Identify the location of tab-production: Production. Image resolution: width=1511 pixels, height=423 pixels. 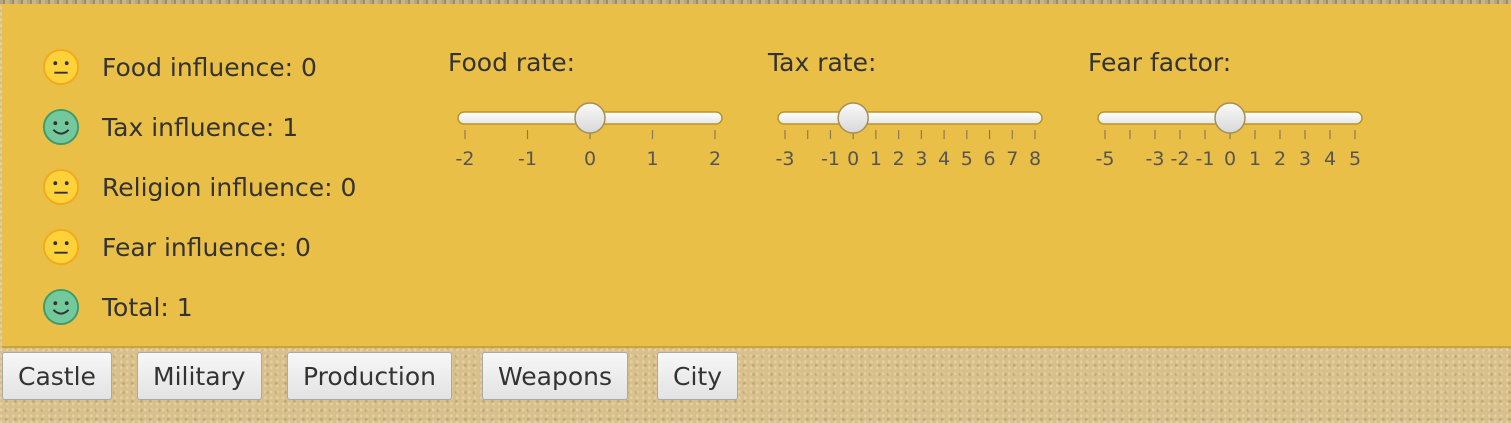
(370, 376).